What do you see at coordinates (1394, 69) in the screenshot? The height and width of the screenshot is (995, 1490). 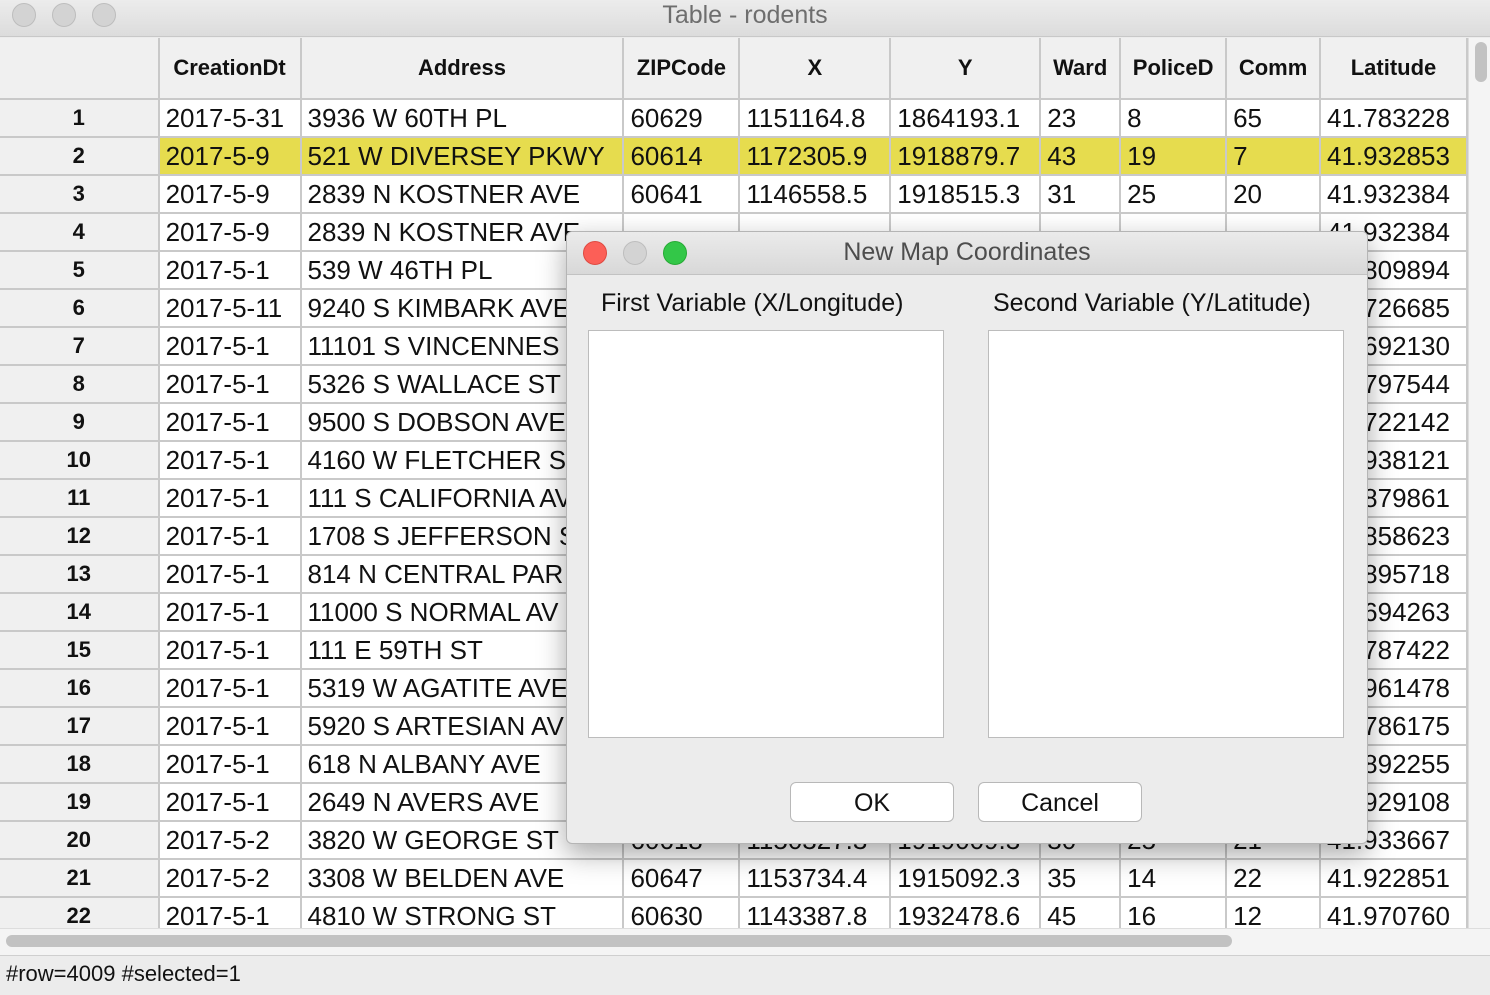 I see `column-header: Latitude` at bounding box center [1394, 69].